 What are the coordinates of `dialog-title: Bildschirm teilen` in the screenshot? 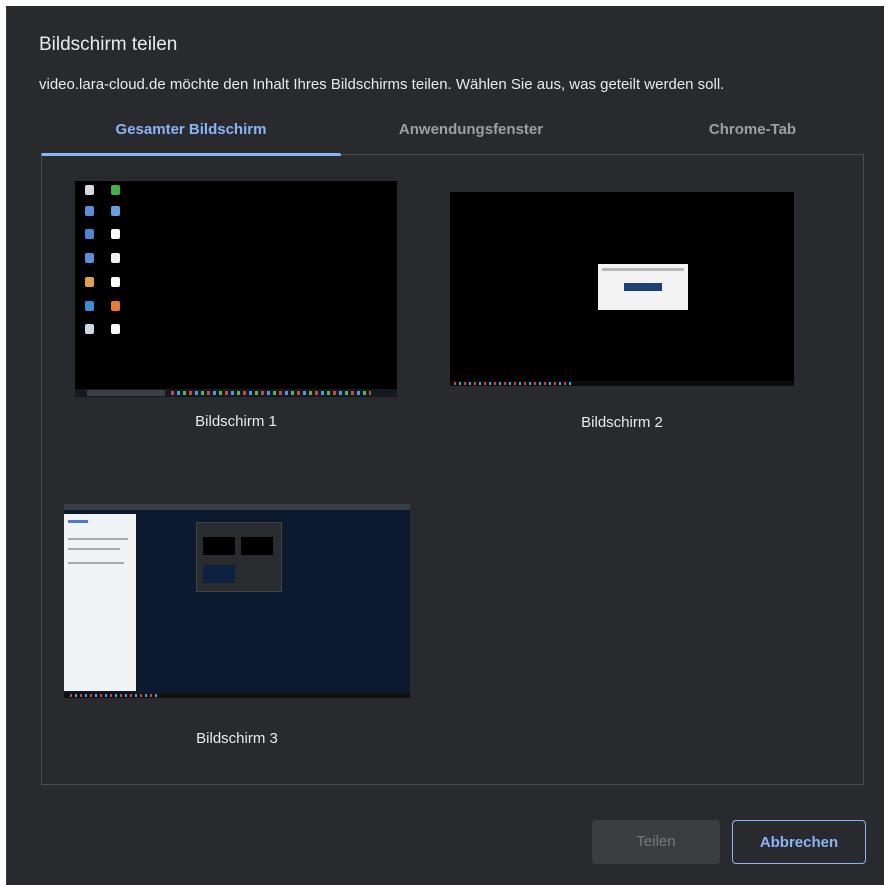 It's located at (108, 44).